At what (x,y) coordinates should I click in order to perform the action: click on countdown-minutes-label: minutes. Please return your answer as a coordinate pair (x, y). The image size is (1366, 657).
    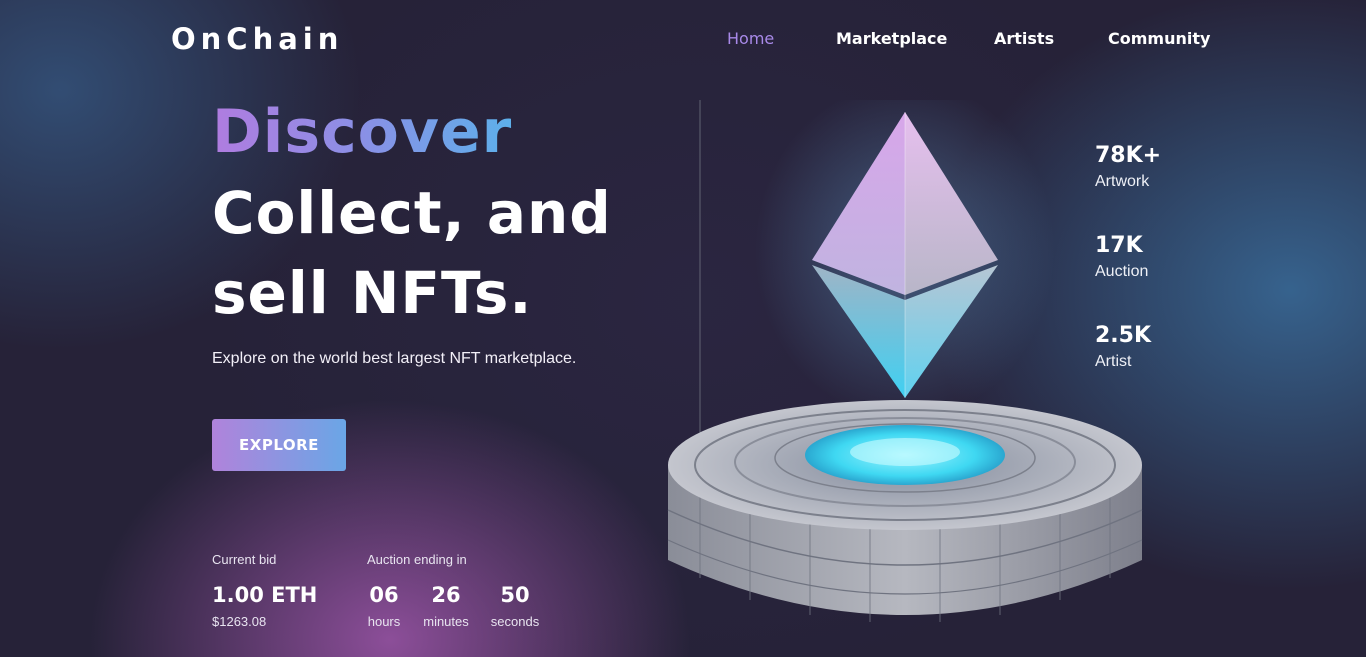
    Looking at the image, I should click on (446, 621).